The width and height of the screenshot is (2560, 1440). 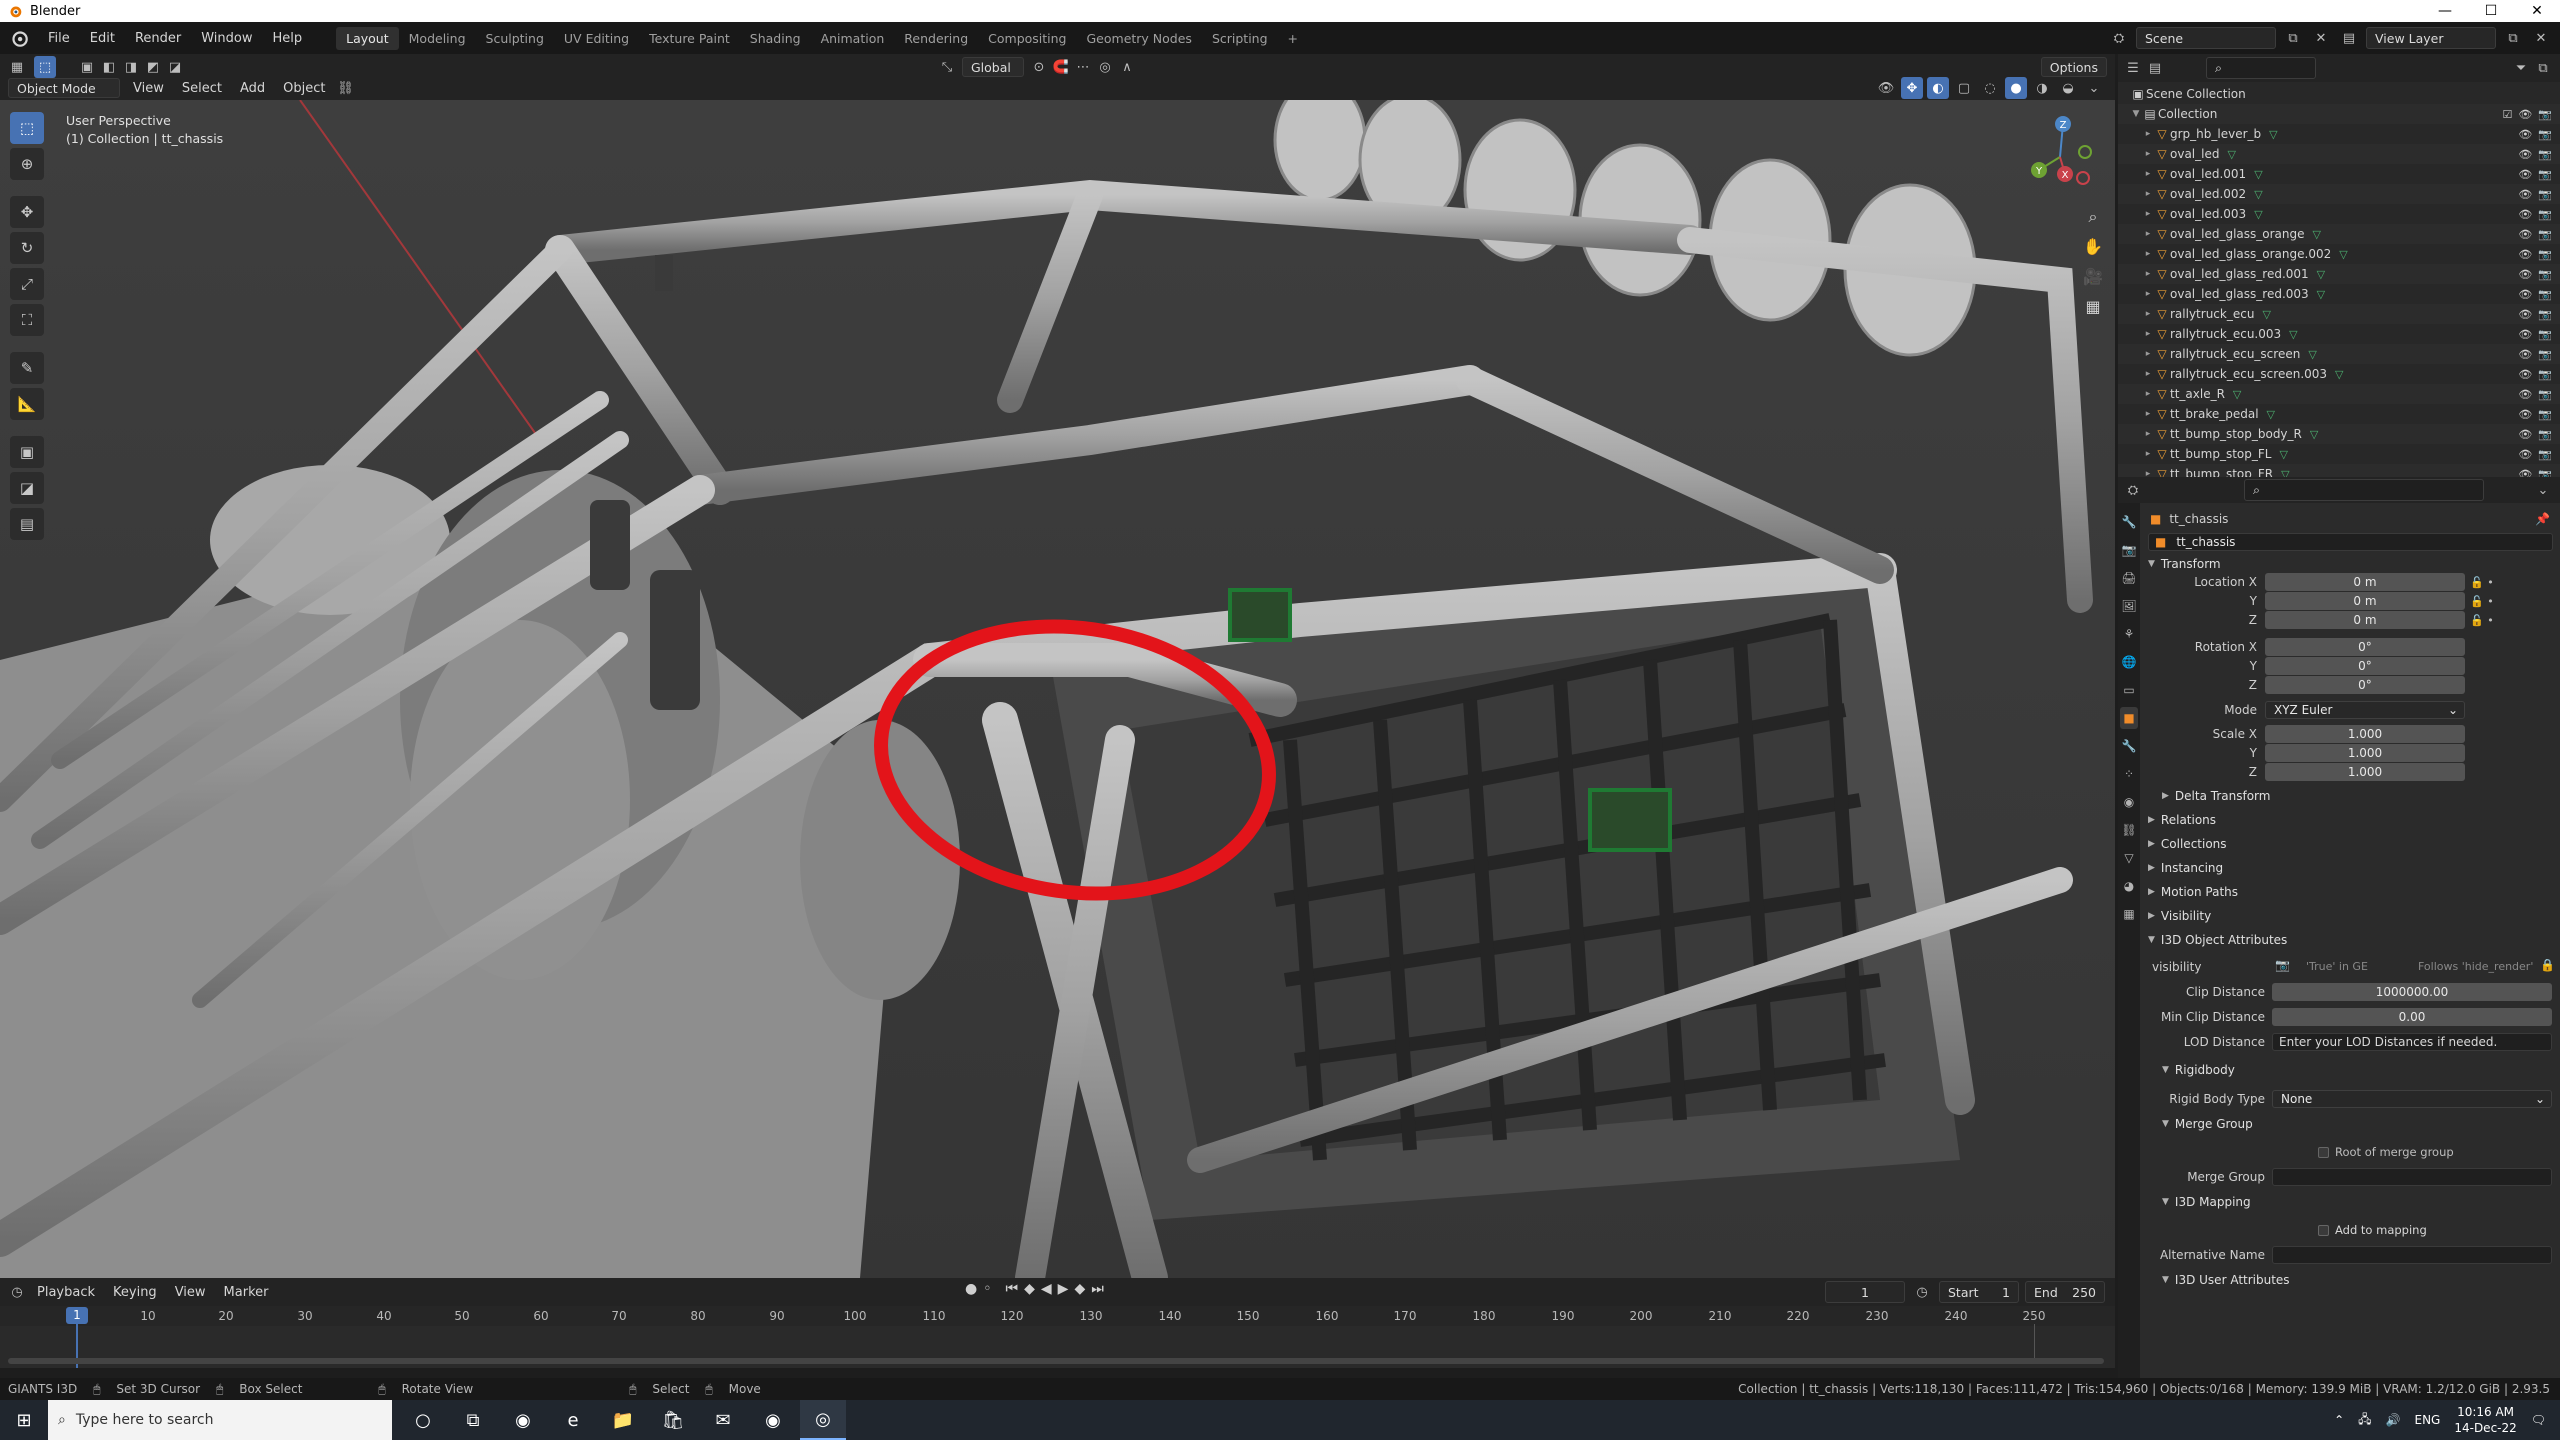 What do you see at coordinates (27, 320) in the screenshot?
I see `transform-tool-icon: ⛶` at bounding box center [27, 320].